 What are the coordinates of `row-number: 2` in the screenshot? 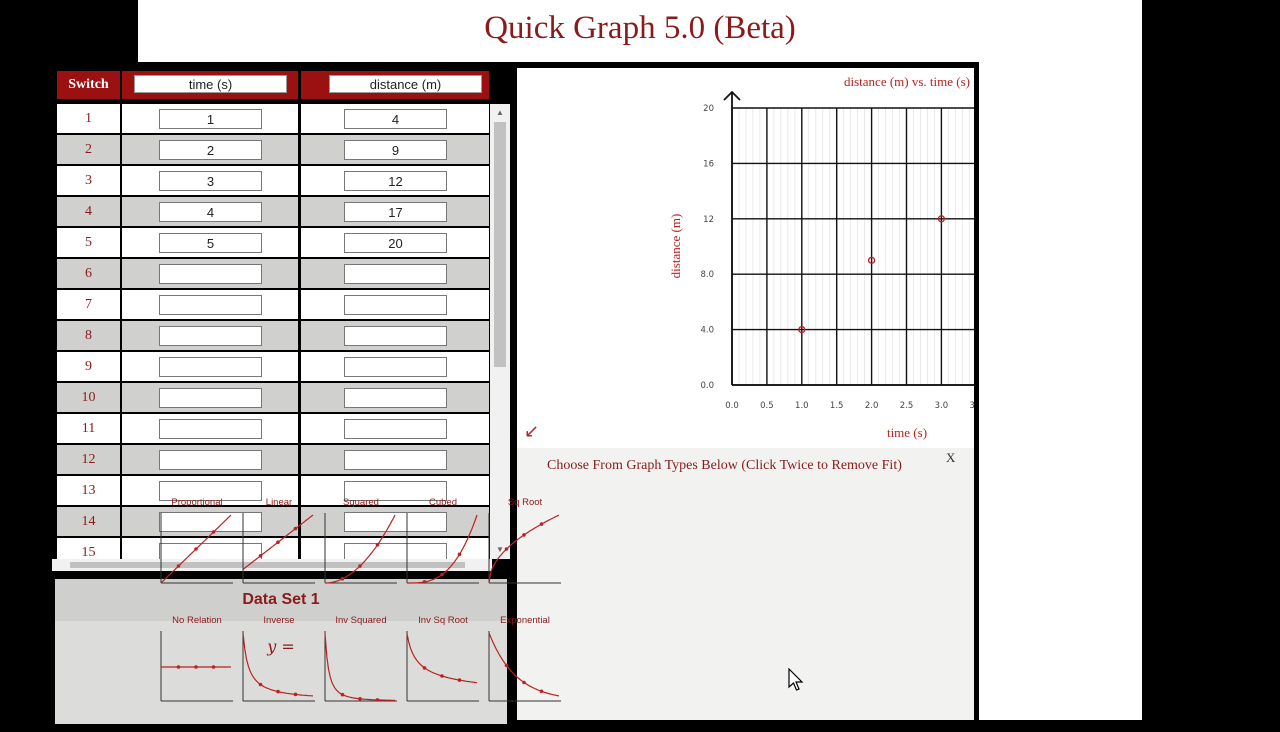 It's located at (88, 149).